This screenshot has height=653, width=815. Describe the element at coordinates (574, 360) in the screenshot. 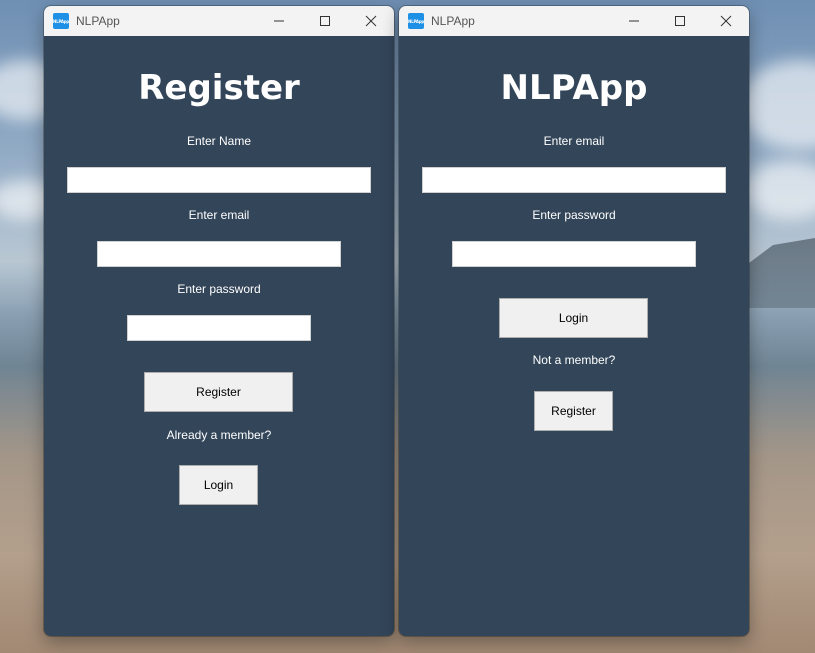

I see `member-prompt: Not a member?` at that location.